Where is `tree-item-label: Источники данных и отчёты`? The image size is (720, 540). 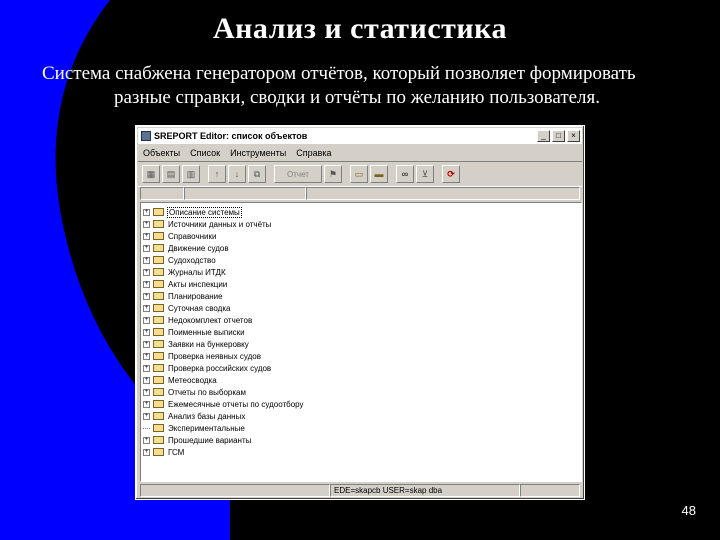 tree-item-label: Источники данных и отчёты is located at coordinates (220, 224).